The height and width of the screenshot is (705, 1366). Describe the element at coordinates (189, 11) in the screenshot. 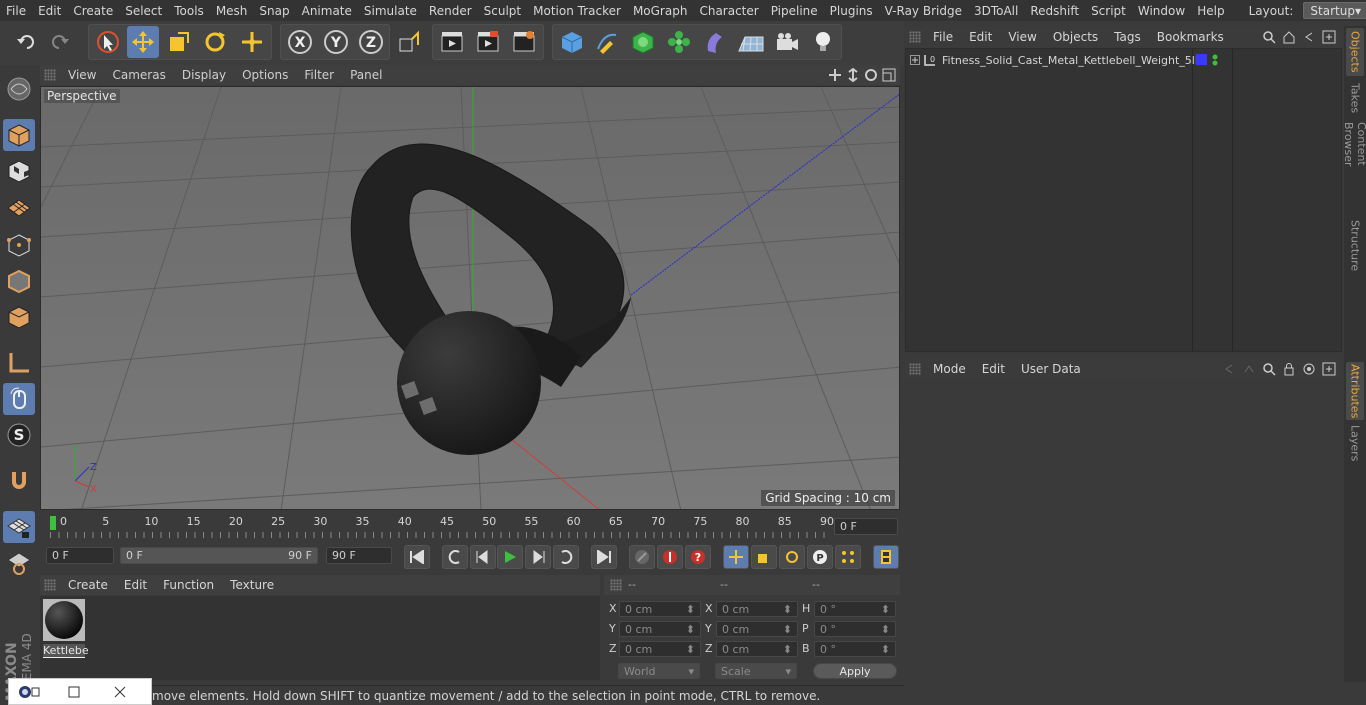

I see `menu-tools: Tools` at that location.